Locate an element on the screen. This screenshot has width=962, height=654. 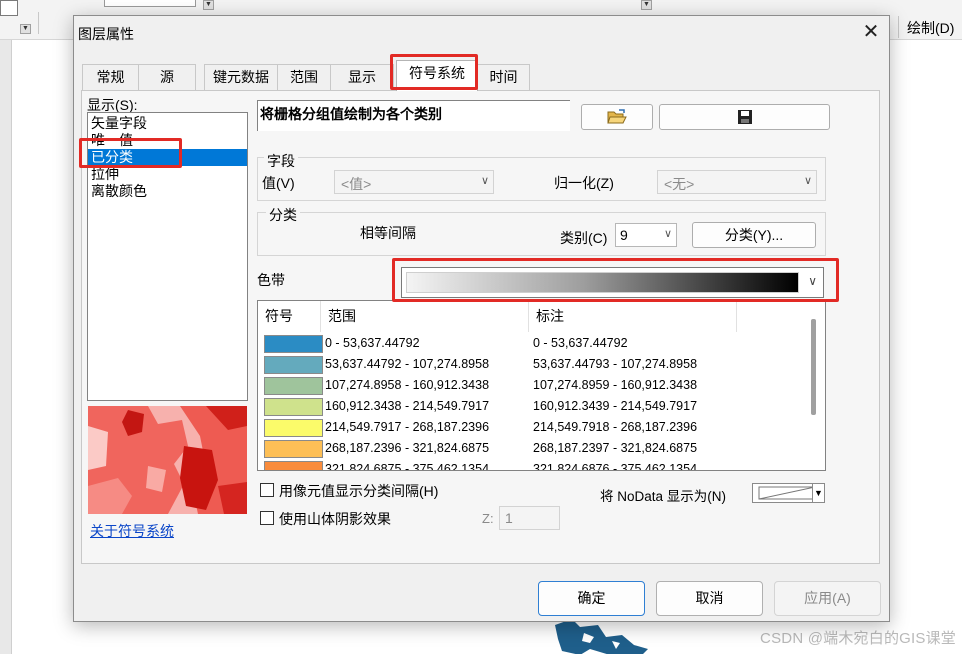
hillshade-label: 使用山体阴影效果 is located at coordinates (335, 519).